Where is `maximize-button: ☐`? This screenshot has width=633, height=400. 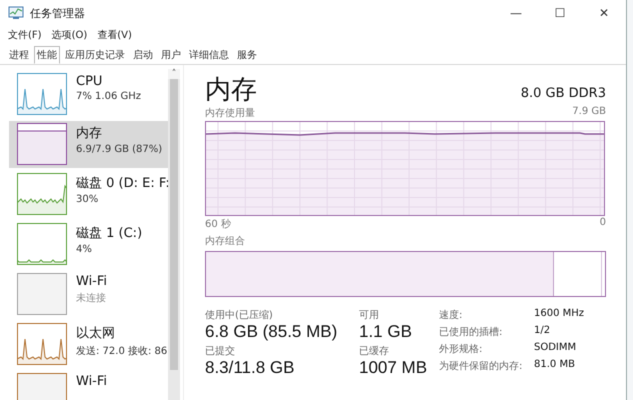
maximize-button: ☐ is located at coordinates (560, 13).